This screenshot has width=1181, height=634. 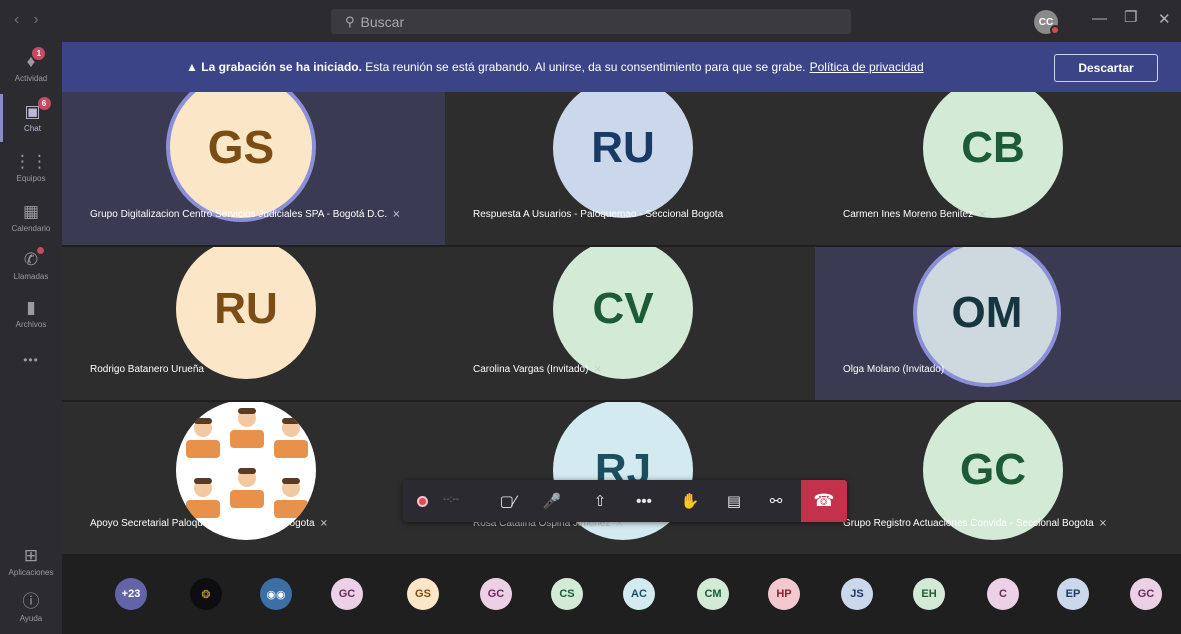 I want to click on chip-label: HP, so click(x=784, y=594).